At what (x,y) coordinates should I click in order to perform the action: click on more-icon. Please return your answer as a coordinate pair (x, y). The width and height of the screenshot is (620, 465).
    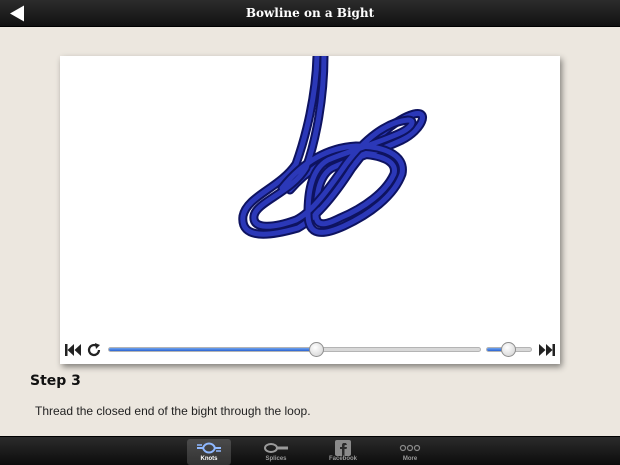
    Looking at the image, I should click on (410, 448).